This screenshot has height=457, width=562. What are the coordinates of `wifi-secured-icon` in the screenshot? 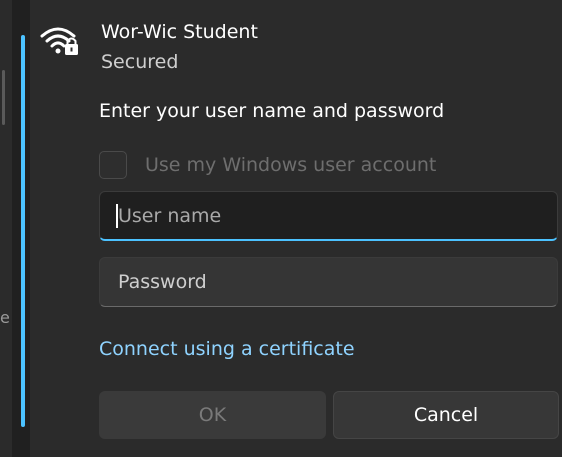 It's located at (60, 42).